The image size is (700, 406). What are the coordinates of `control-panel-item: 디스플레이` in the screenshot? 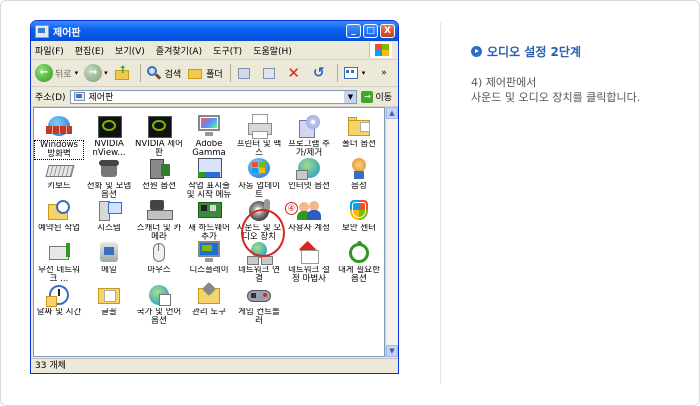 It's located at (209, 257).